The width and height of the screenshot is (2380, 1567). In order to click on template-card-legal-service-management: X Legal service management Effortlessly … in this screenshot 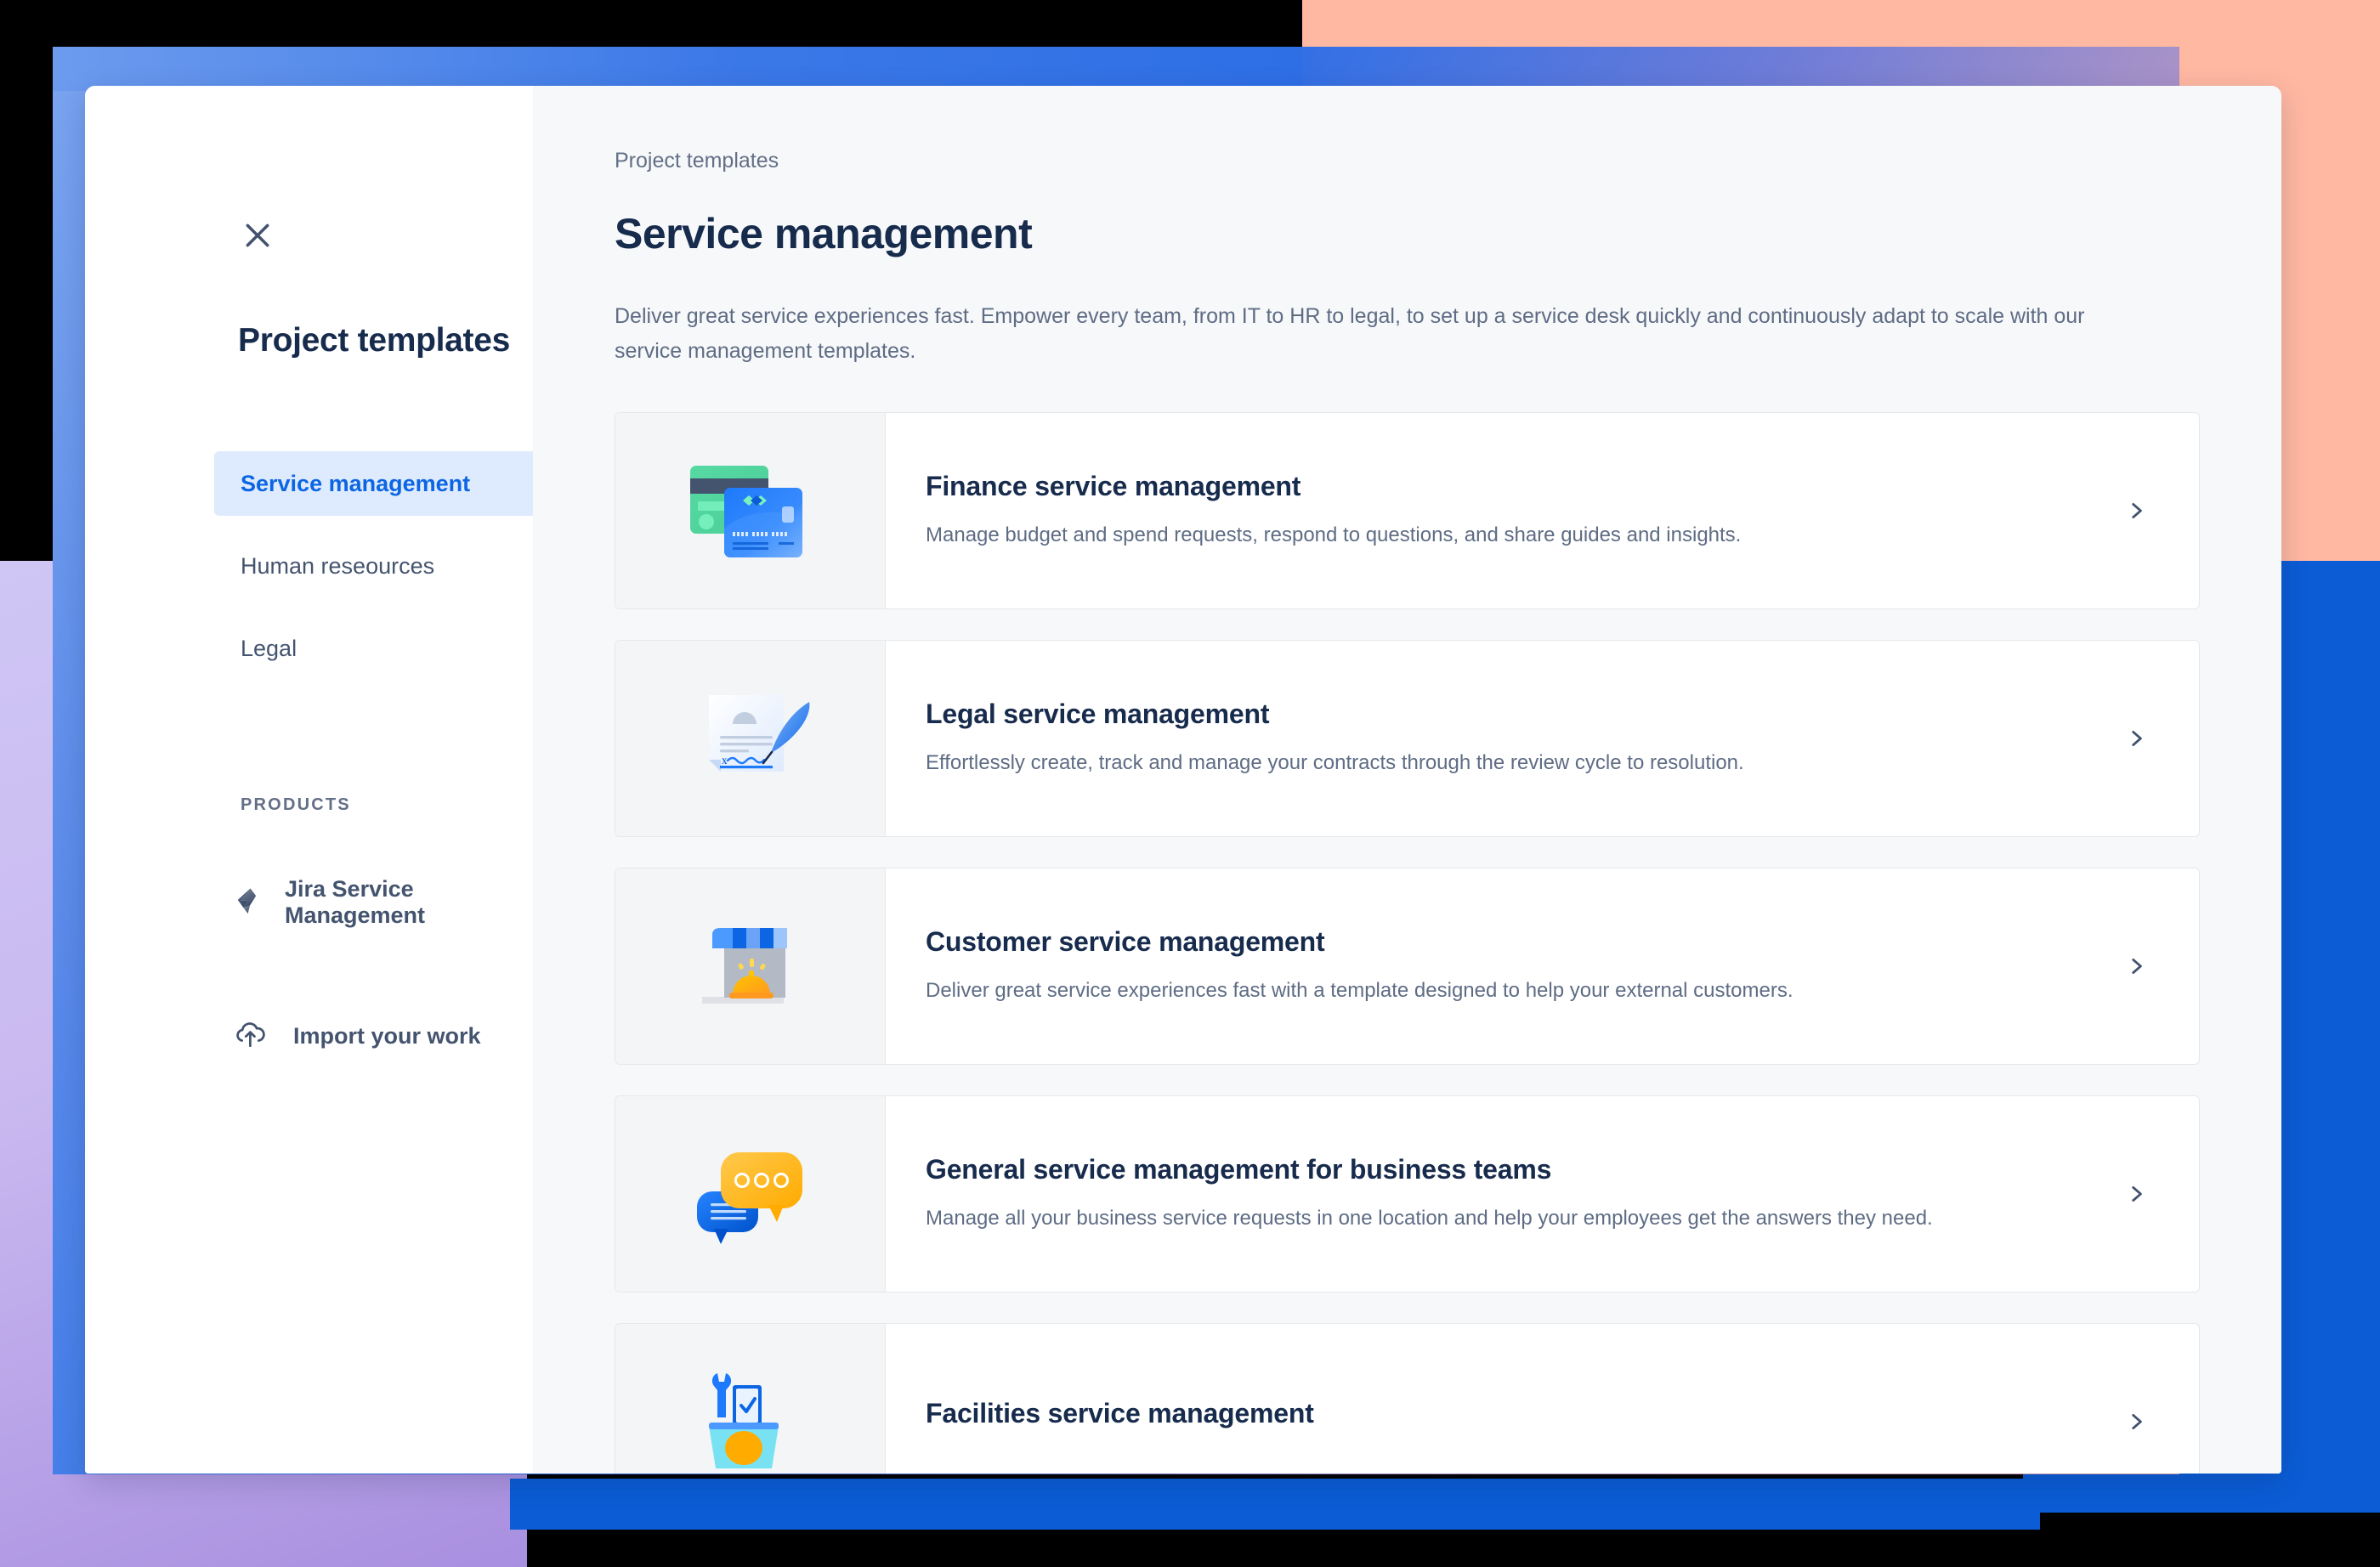, I will do `click(1407, 738)`.